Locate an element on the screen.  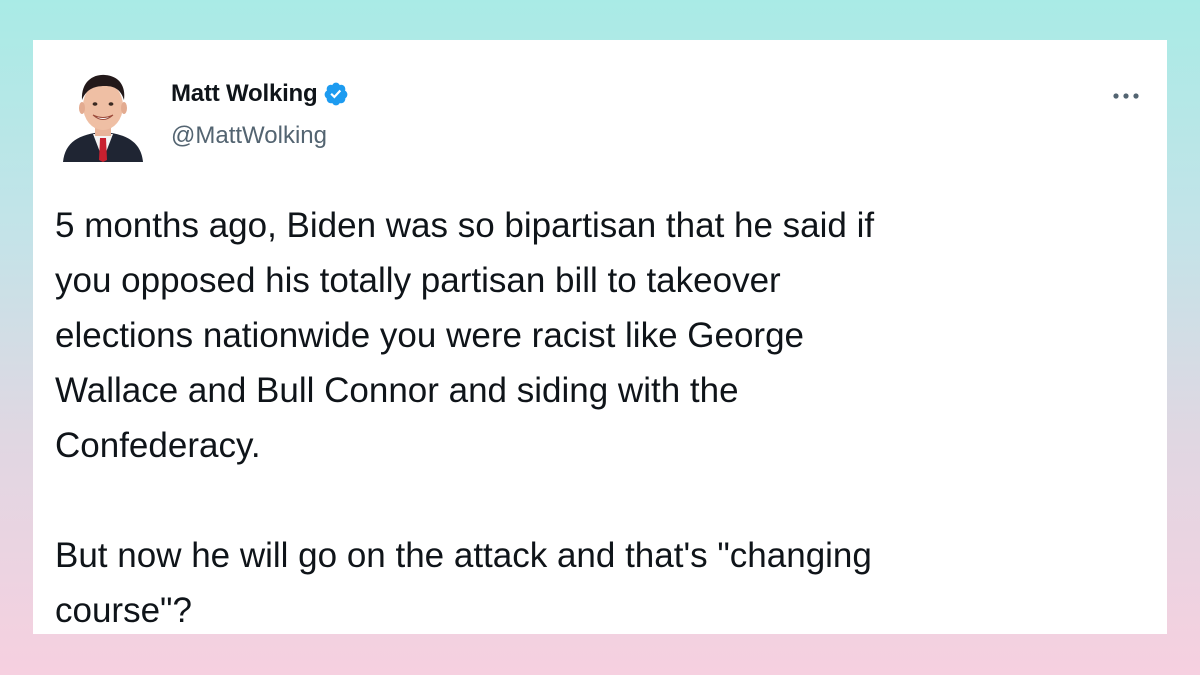
avatar is located at coordinates (103, 115).